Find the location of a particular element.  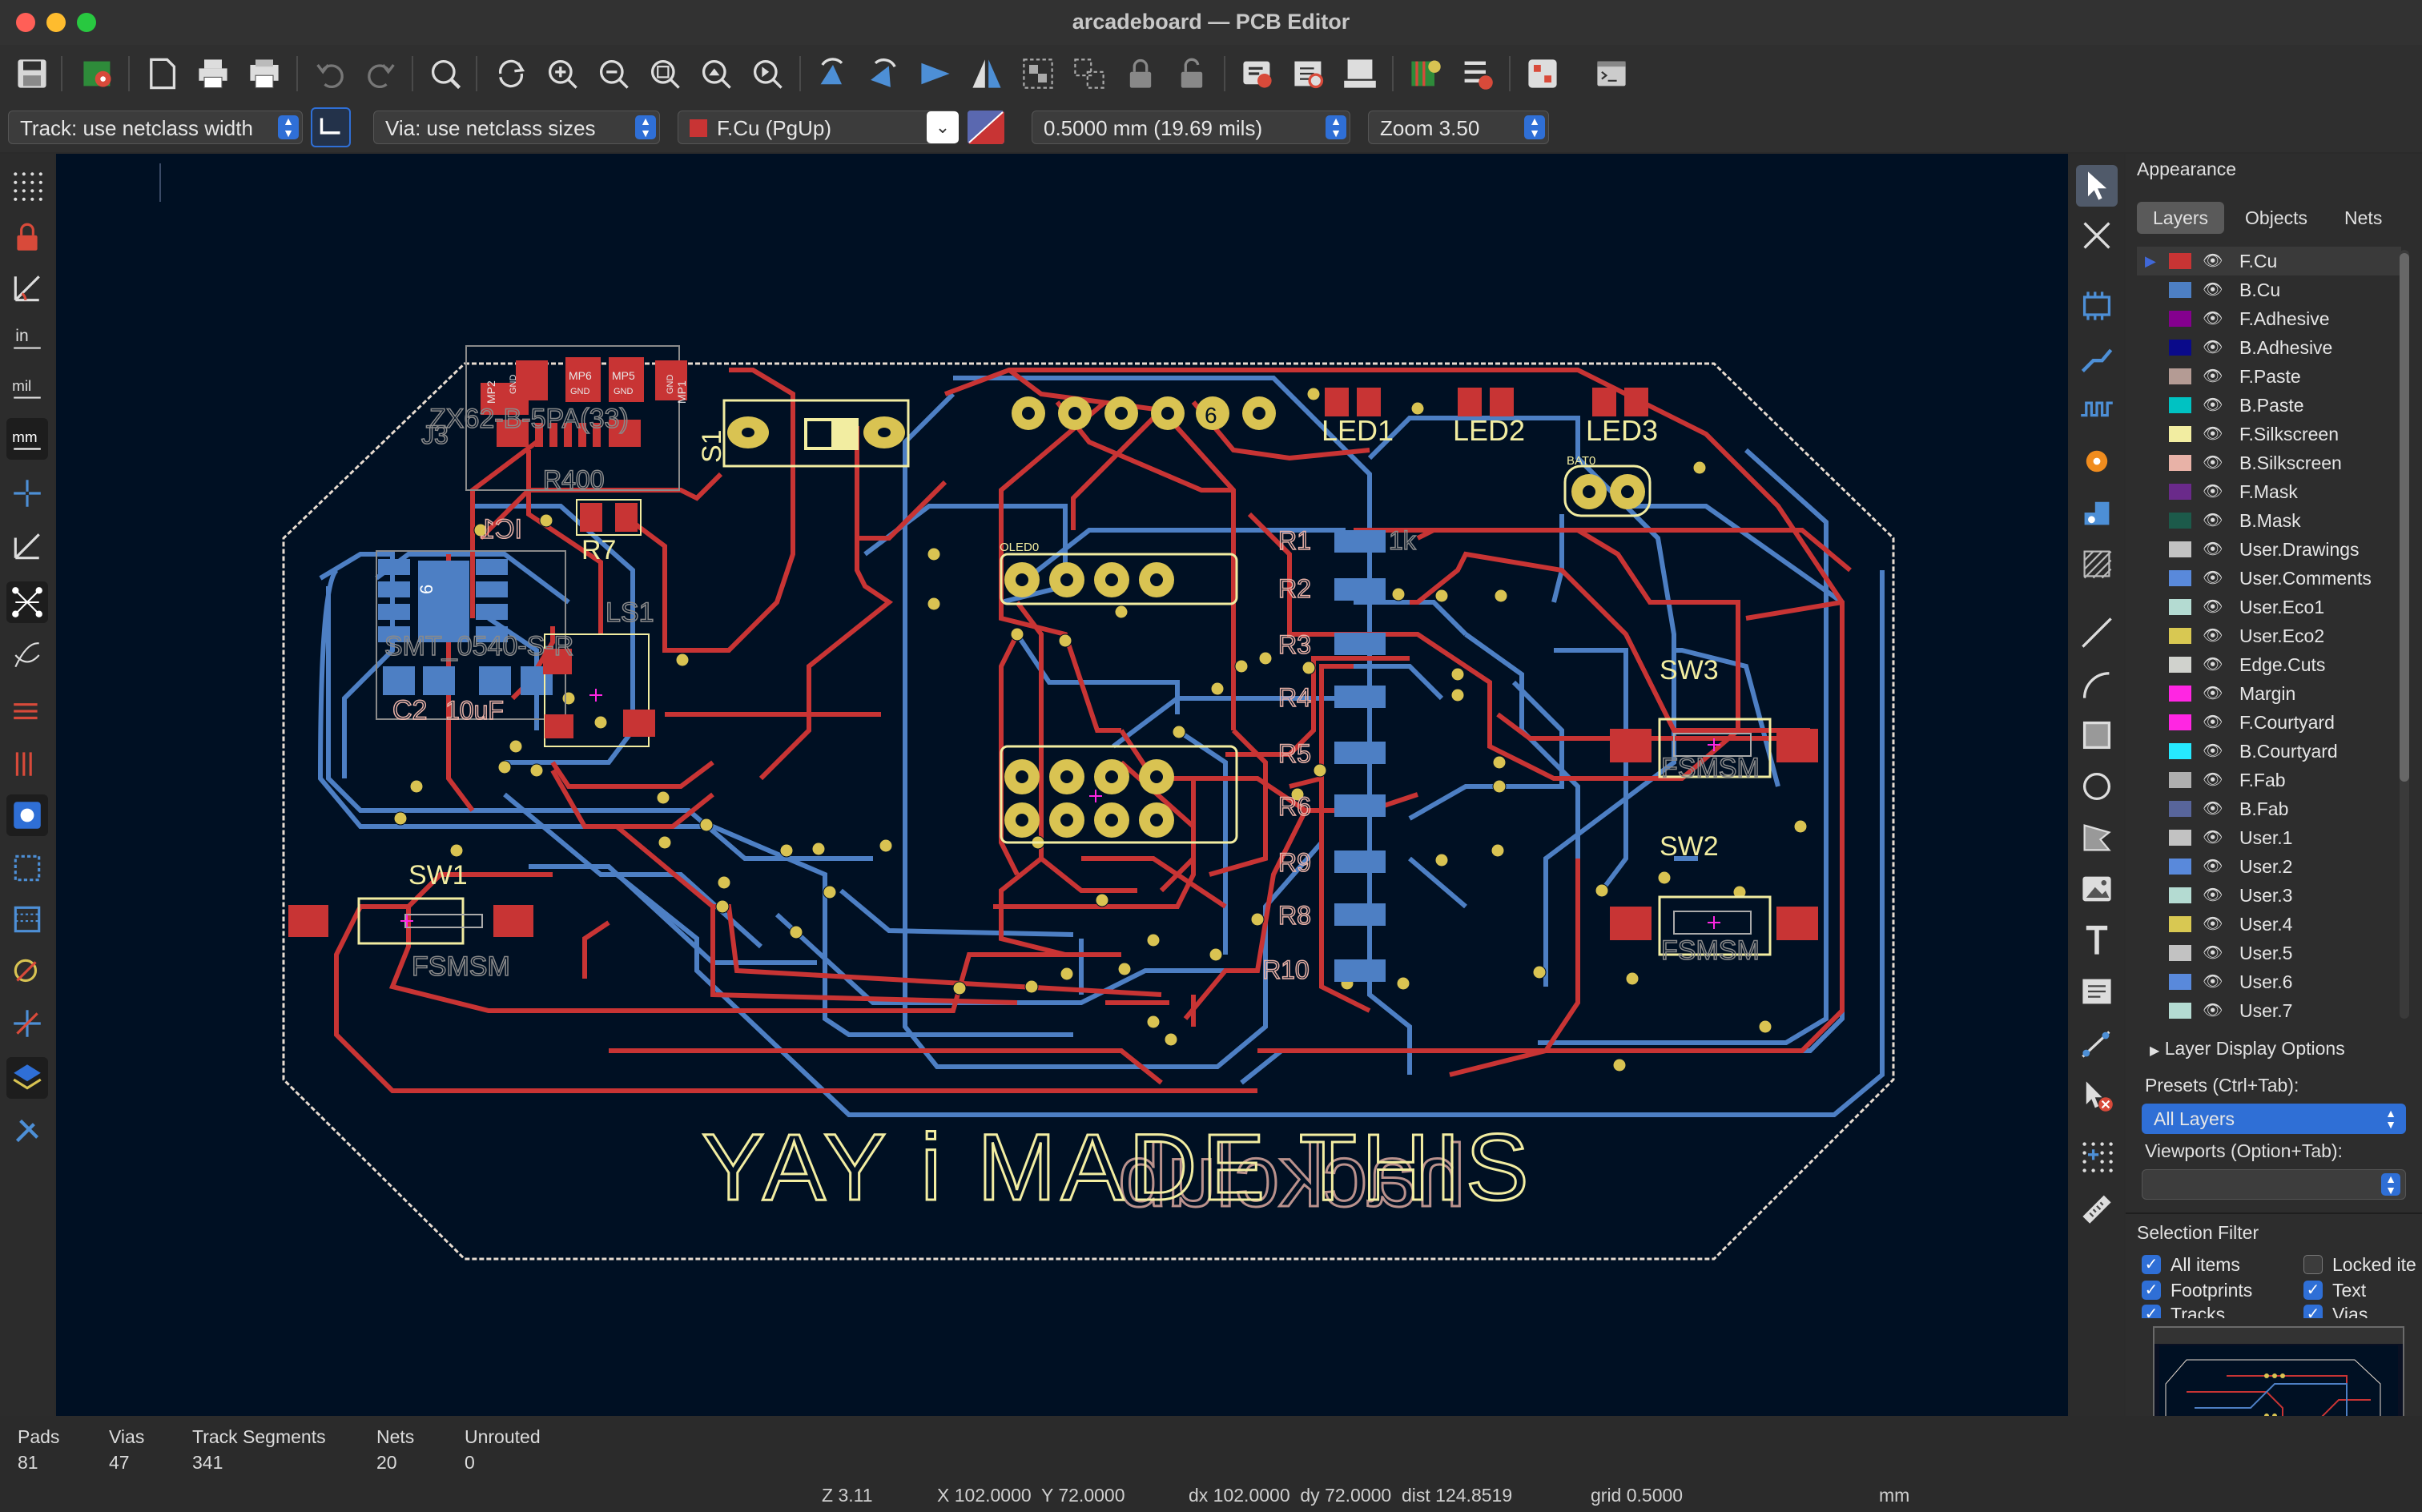

ungroup-icon is located at coordinates (1089, 73).